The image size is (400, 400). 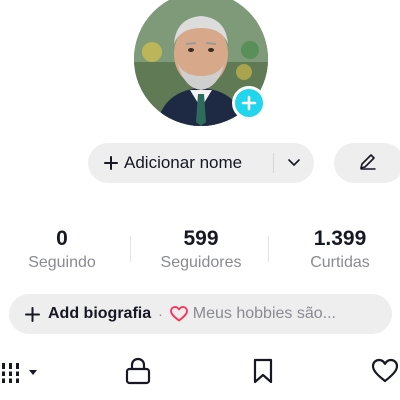 I want to click on tab-private, so click(x=138, y=373).